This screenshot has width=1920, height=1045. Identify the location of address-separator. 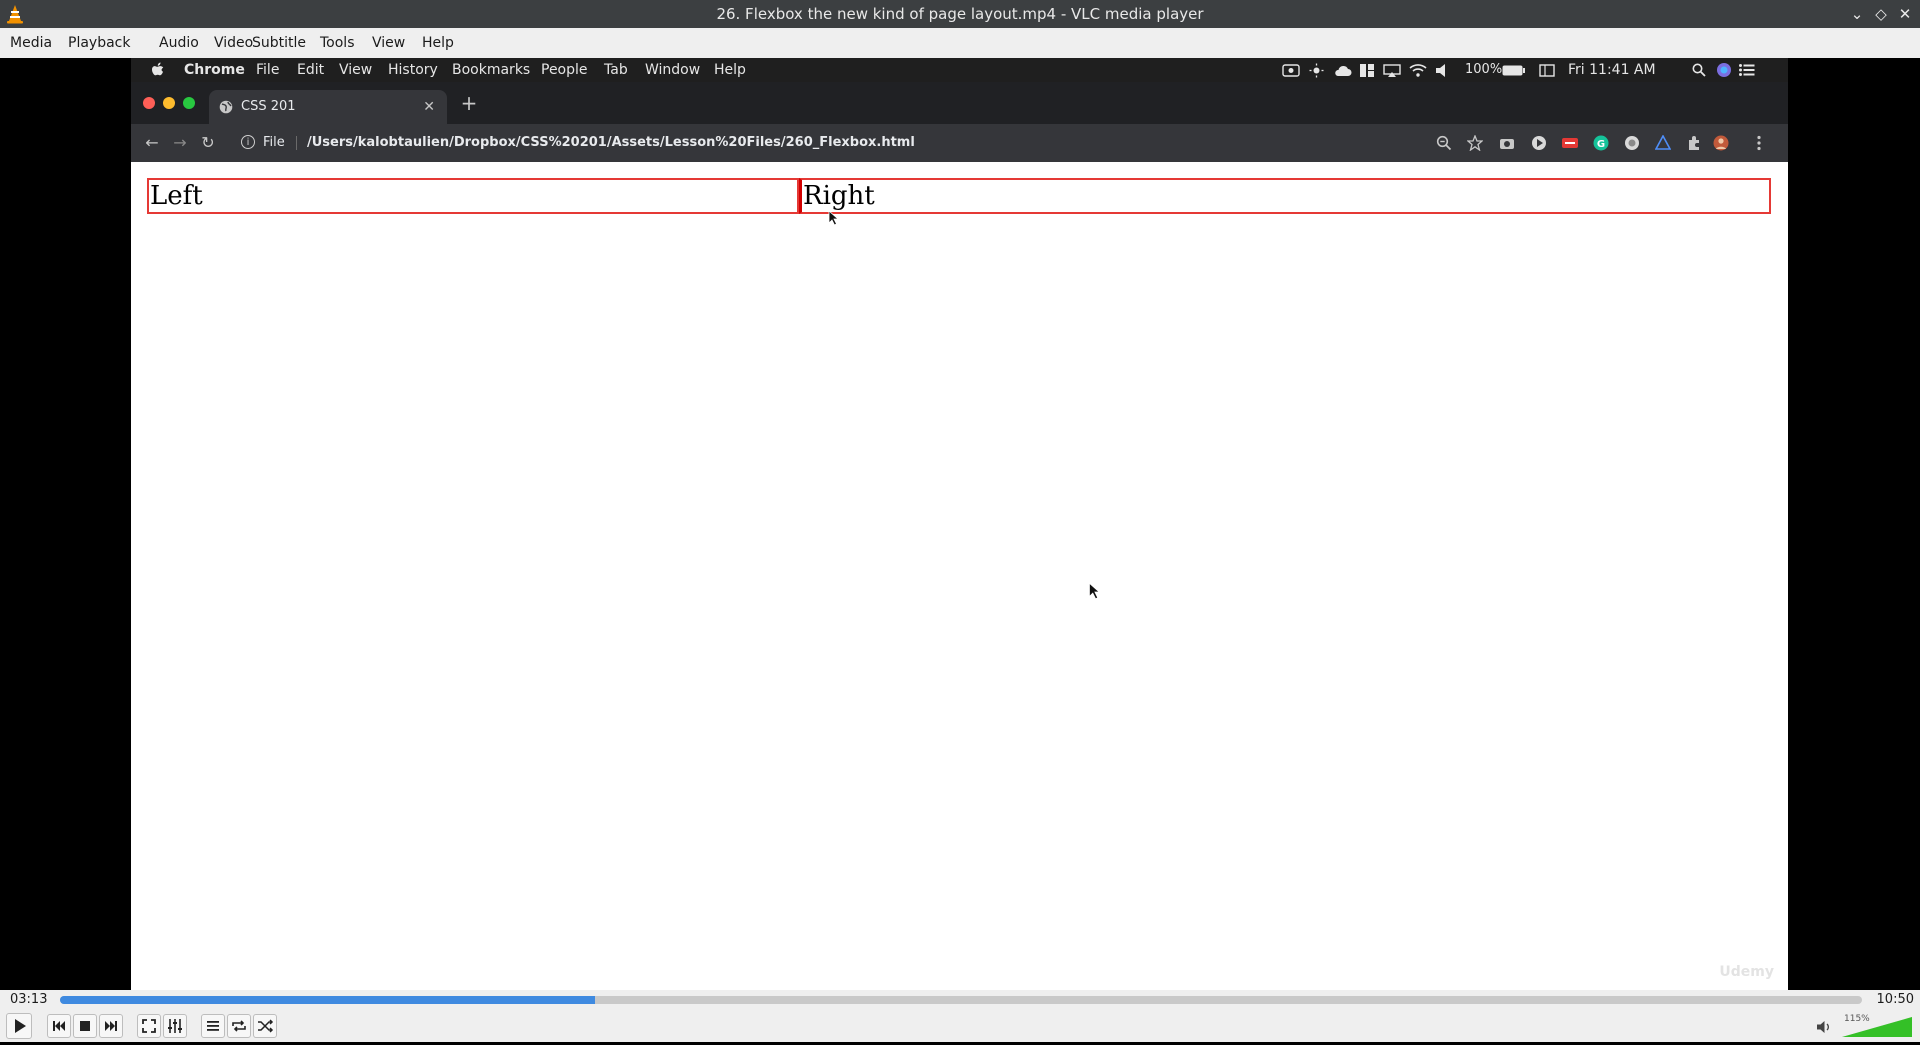
(296, 143).